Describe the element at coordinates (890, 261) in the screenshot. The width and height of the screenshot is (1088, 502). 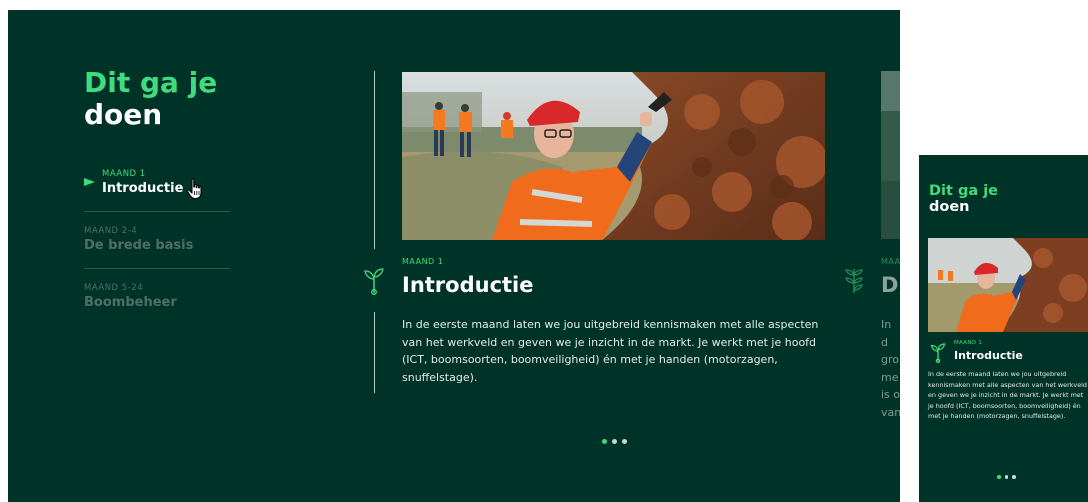
I see `next-slide-month: MAAN` at that location.